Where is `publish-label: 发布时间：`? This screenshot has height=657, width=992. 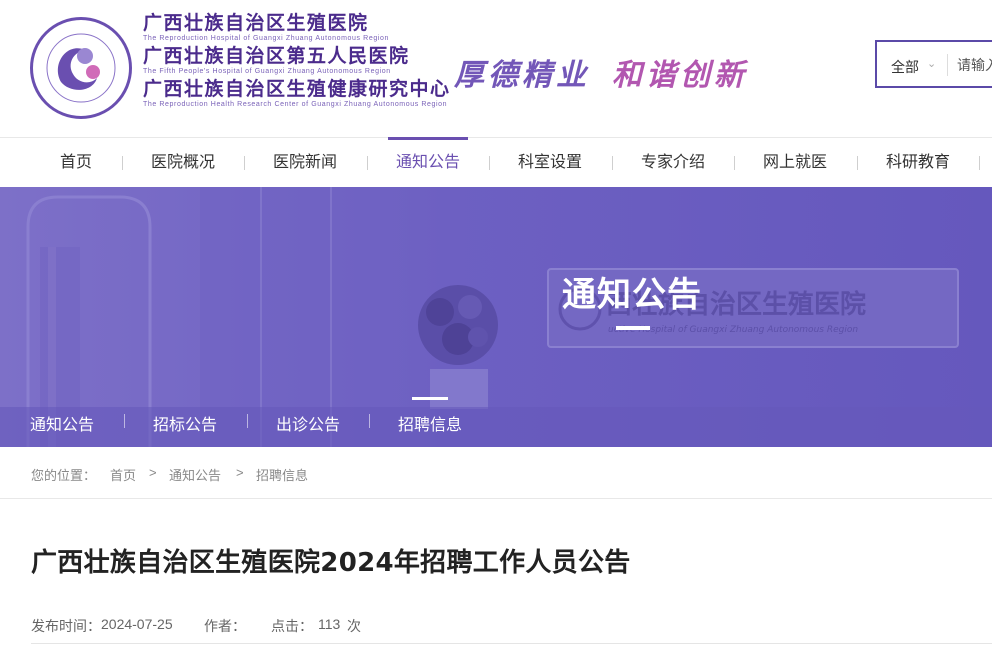
publish-label: 发布时间： is located at coordinates (66, 626).